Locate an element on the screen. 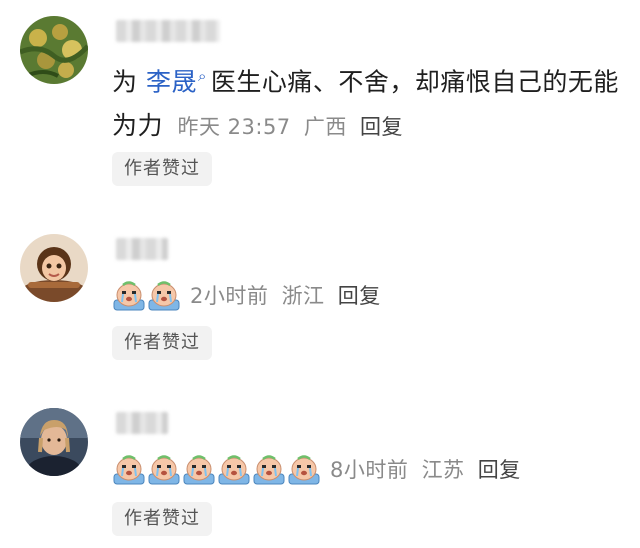 Image resolution: width=640 pixels, height=548 pixels. comment-meta: 2小时前 浙江 回复 is located at coordinates (285, 295).